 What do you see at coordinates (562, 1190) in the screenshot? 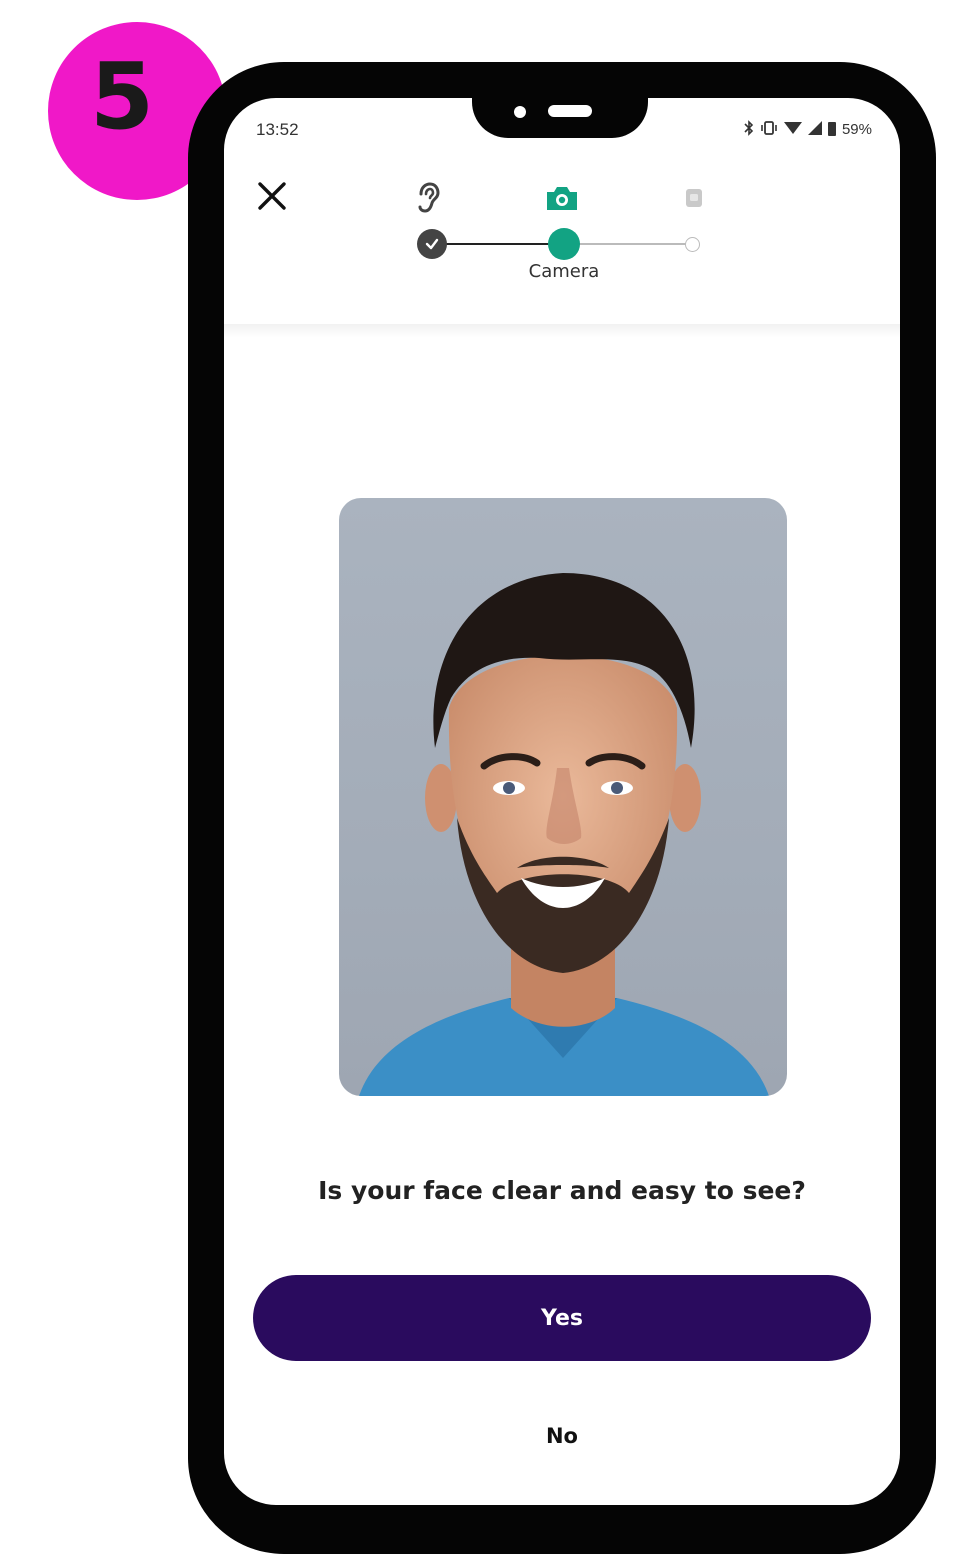
I see `question-text: Is your face clear and easy to see?` at bounding box center [562, 1190].